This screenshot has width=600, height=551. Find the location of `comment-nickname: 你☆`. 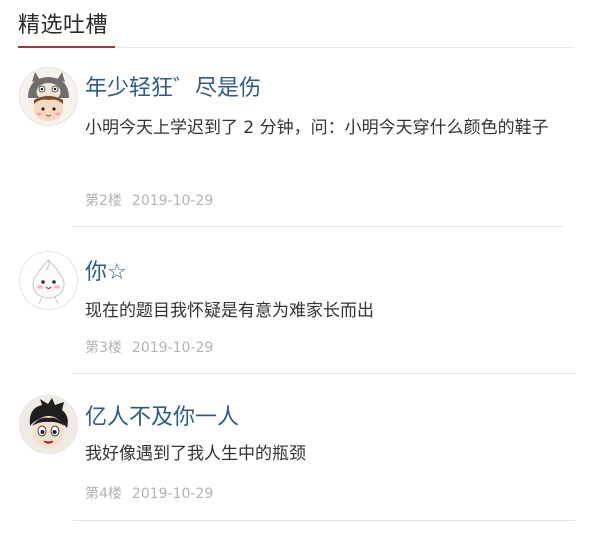

comment-nickname: 你☆ is located at coordinates (106, 273).